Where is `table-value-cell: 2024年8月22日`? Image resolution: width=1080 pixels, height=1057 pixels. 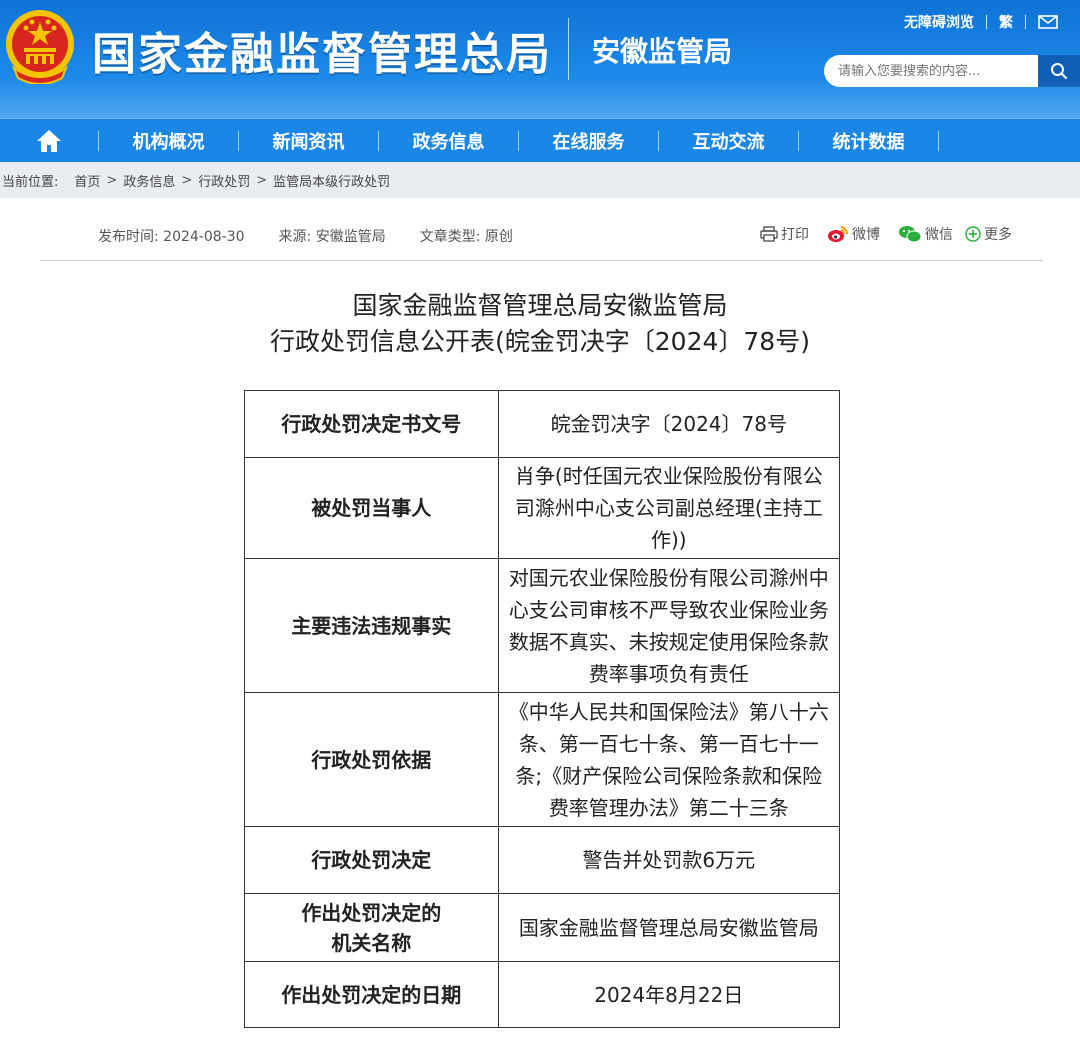
table-value-cell: 2024年8月22日 is located at coordinates (669, 994).